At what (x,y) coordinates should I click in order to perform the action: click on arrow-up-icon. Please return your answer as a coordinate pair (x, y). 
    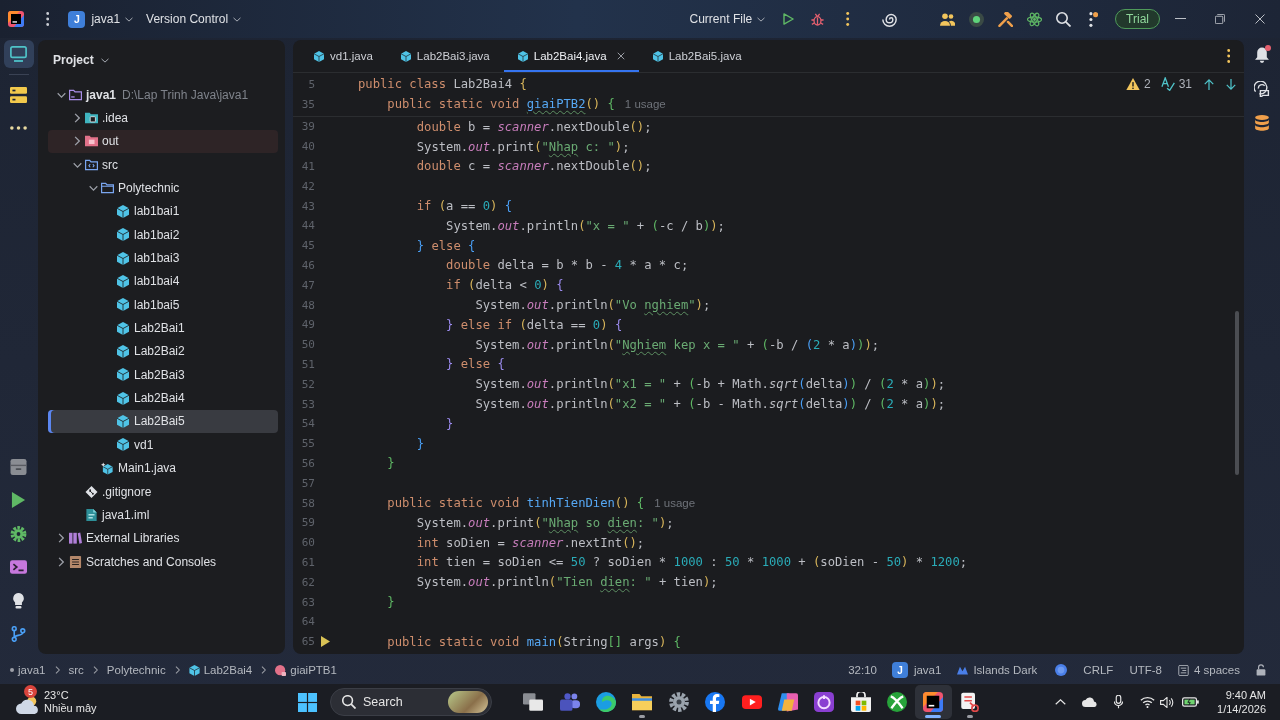
    Looking at the image, I should click on (1209, 84).